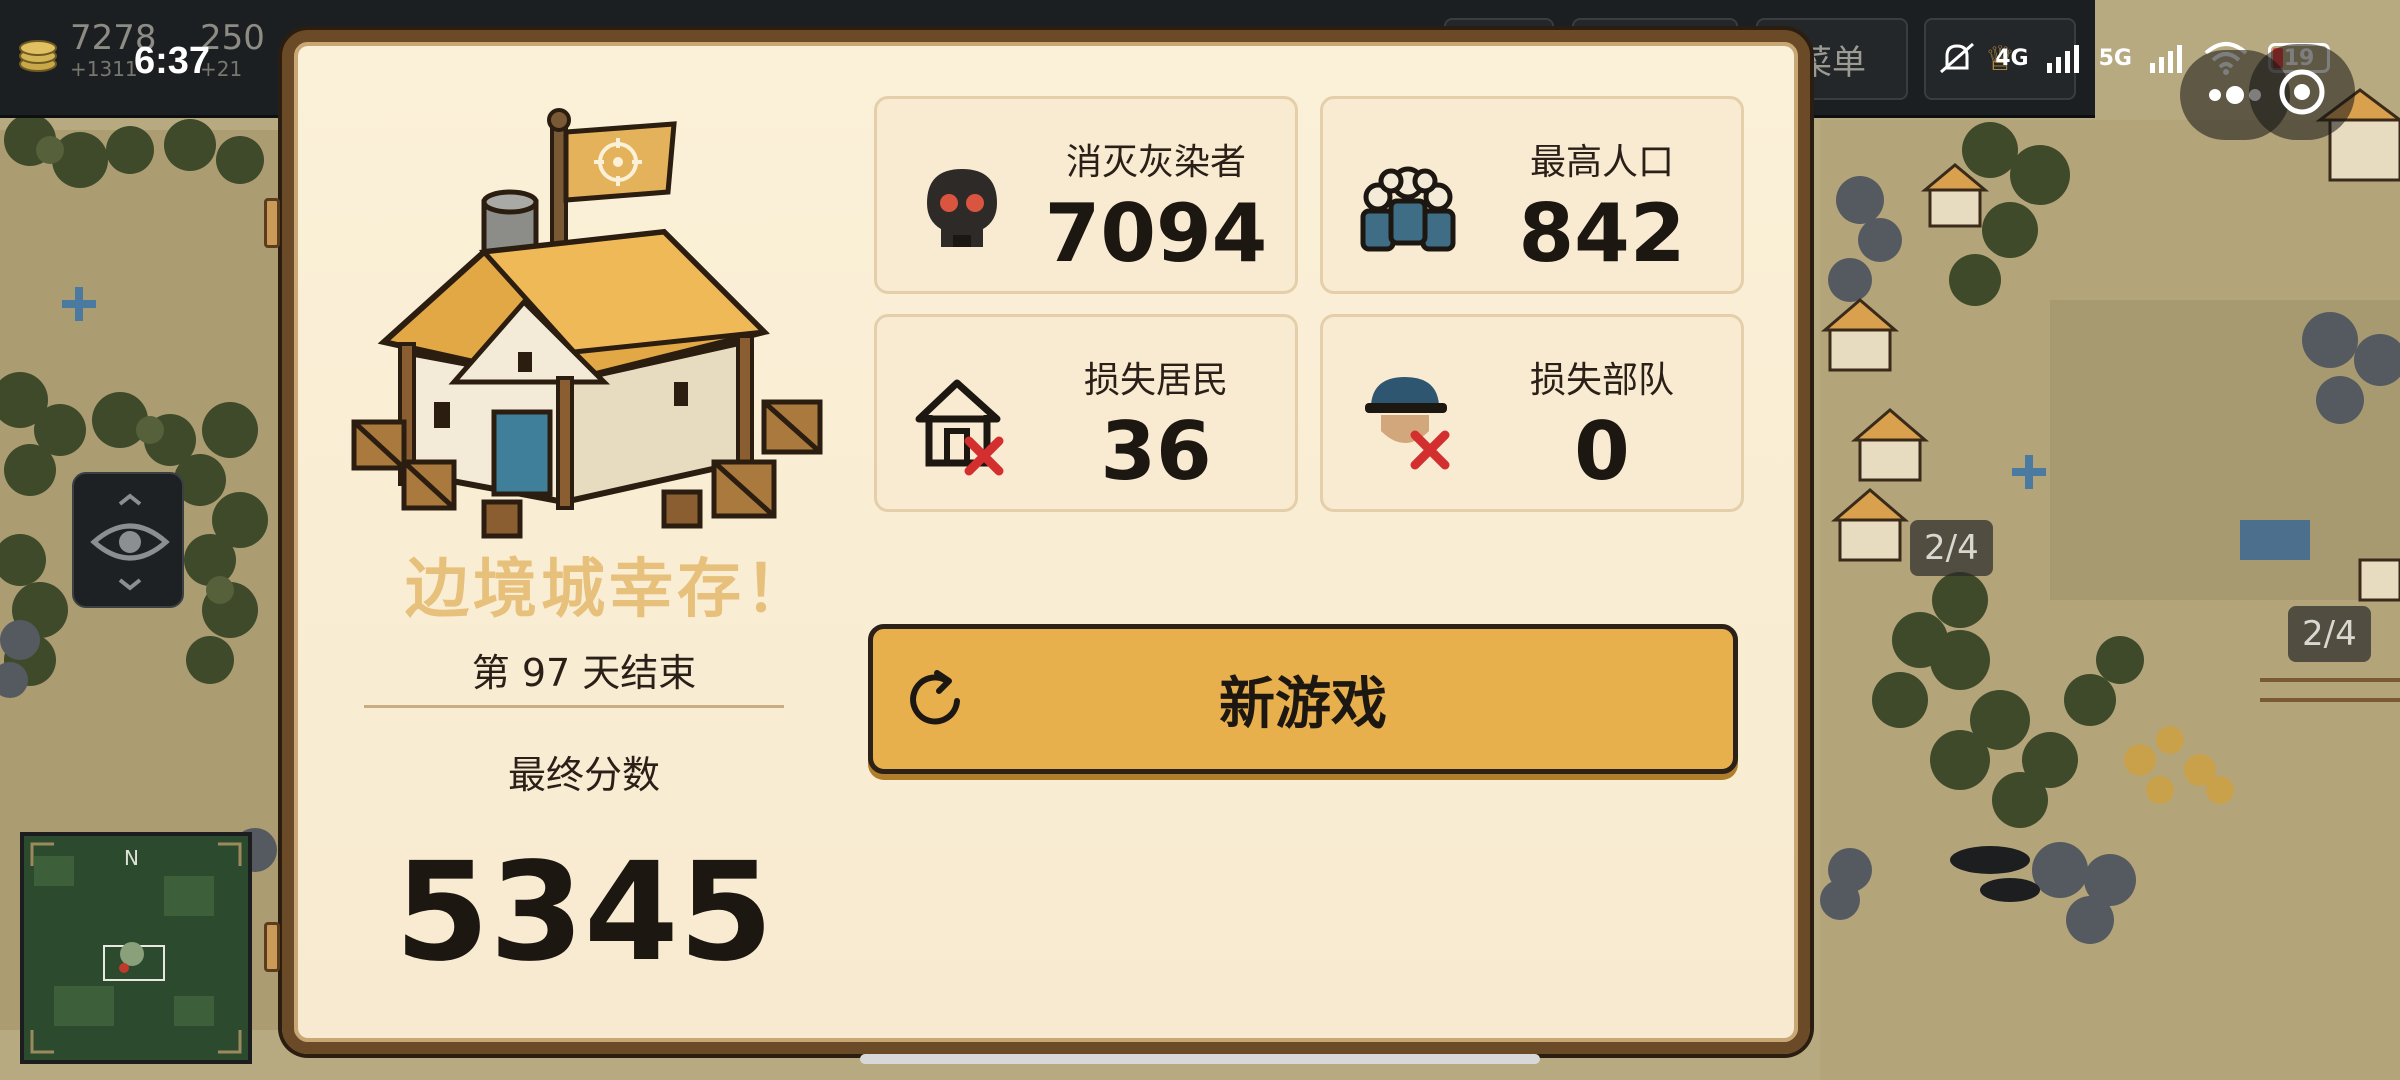 This screenshot has height=1080, width=2400. What do you see at coordinates (583, 775) in the screenshot?
I see `final-score-label: 最终分数` at bounding box center [583, 775].